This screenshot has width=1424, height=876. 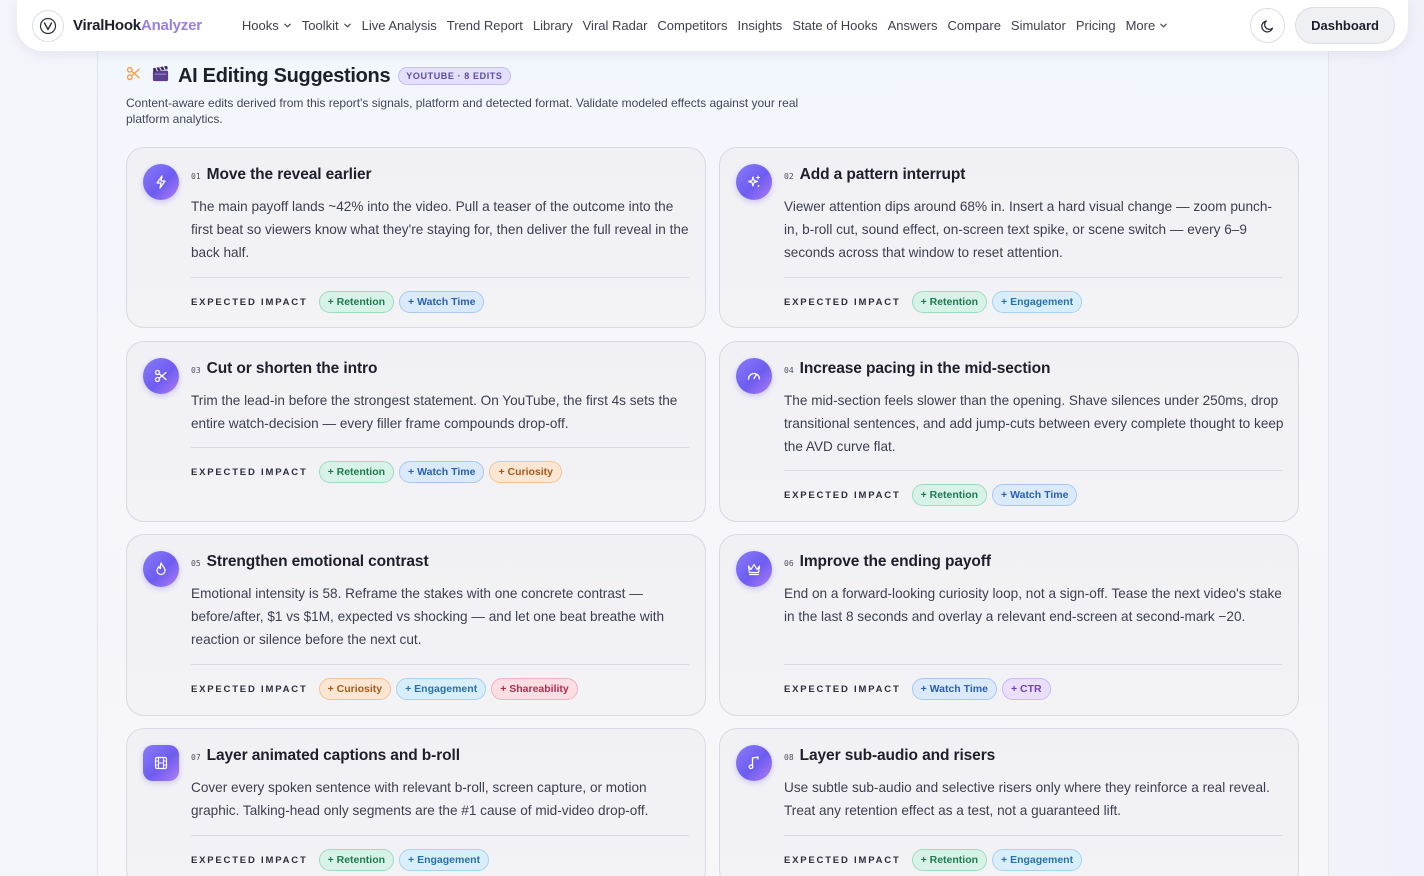 I want to click on nav-link-competitors: Competitors, so click(x=692, y=25).